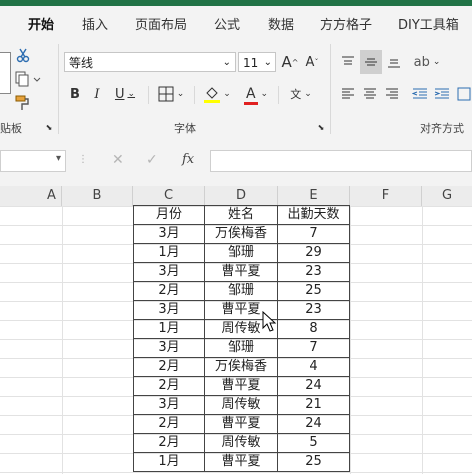  I want to click on chevron-down-icon: ⌄, so click(226, 62).